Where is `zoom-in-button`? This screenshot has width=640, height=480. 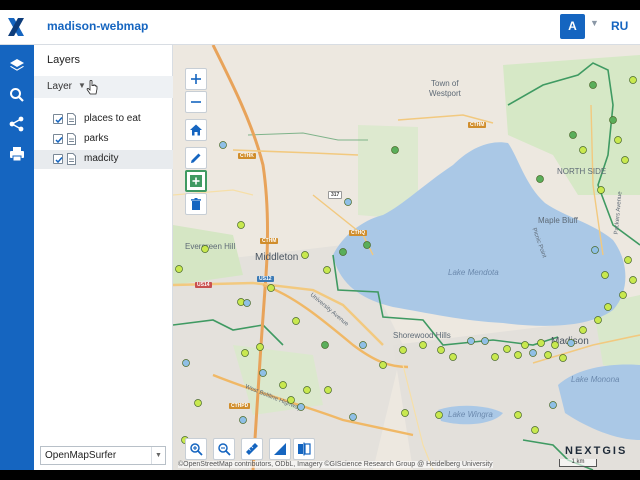
zoom-in-button is located at coordinates (196, 79).